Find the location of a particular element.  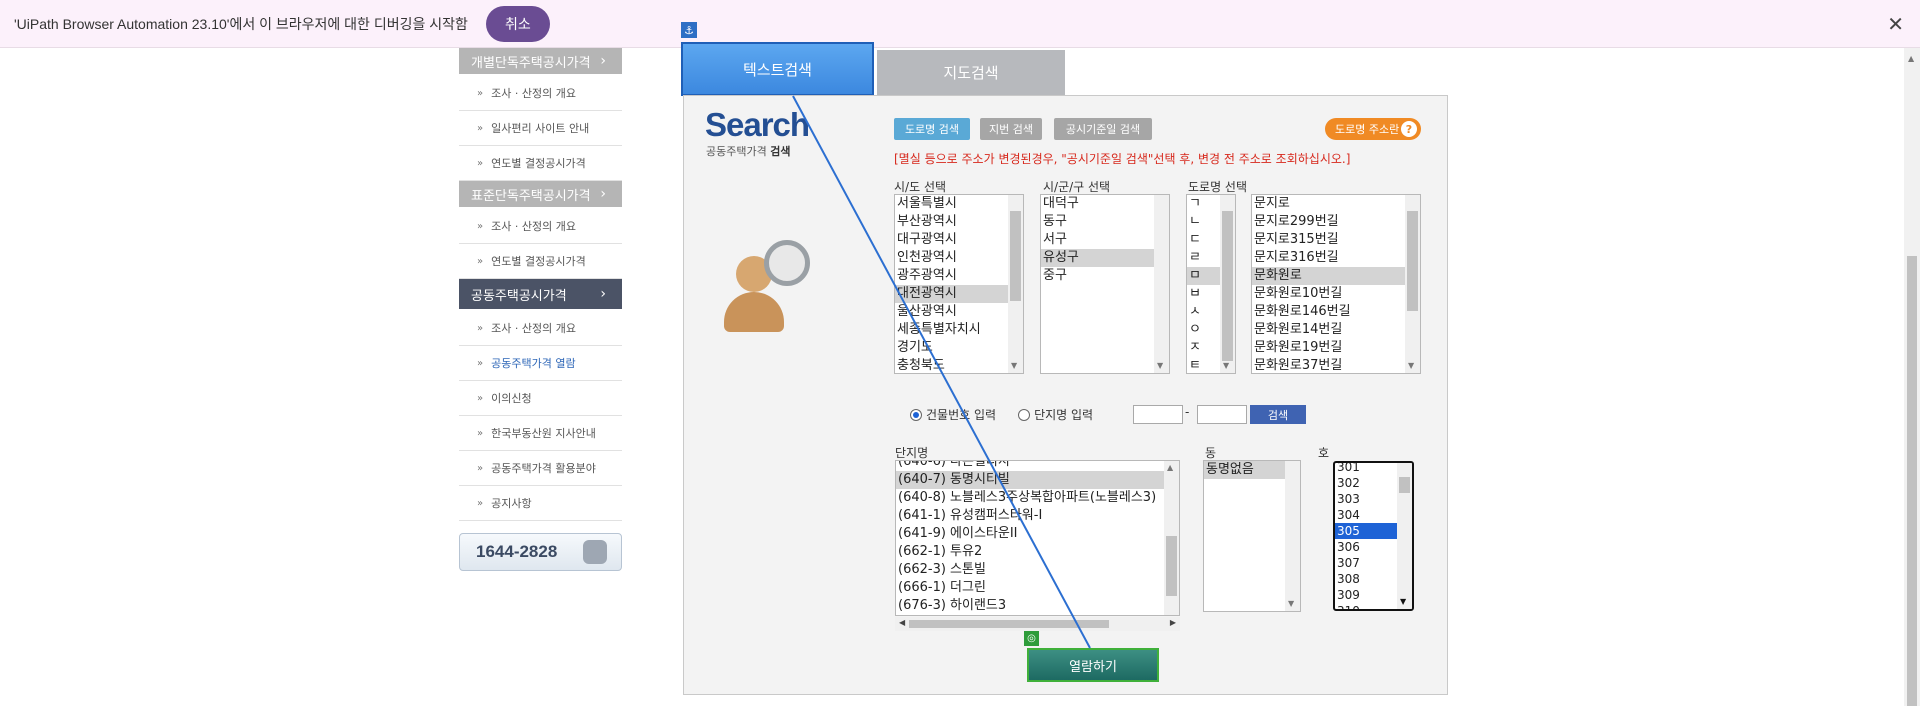

list-item: 동구 is located at coordinates (1105, 222).